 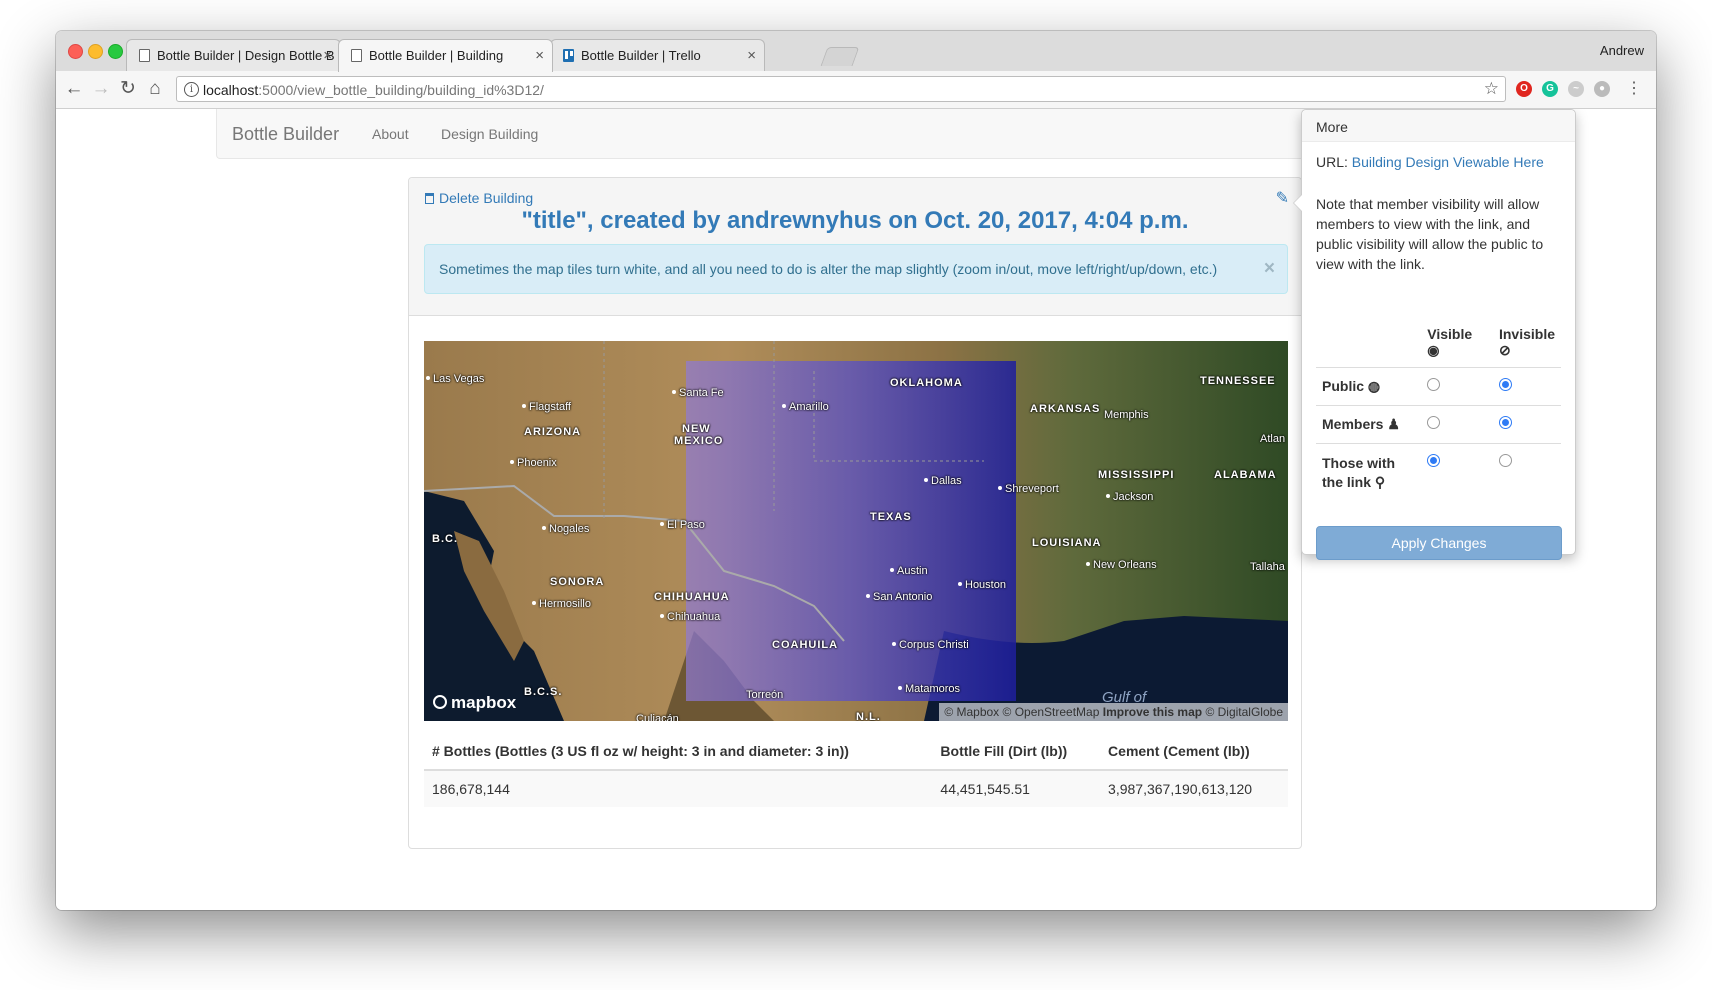 What do you see at coordinates (641, 55) in the screenshot?
I see `tab-label: Bottle Builder | Trello` at bounding box center [641, 55].